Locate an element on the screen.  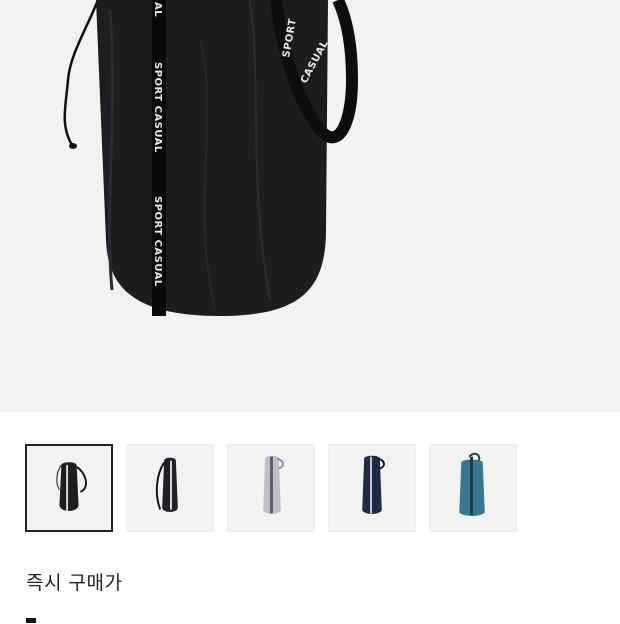
color-thumbnail-list is located at coordinates (310, 489).